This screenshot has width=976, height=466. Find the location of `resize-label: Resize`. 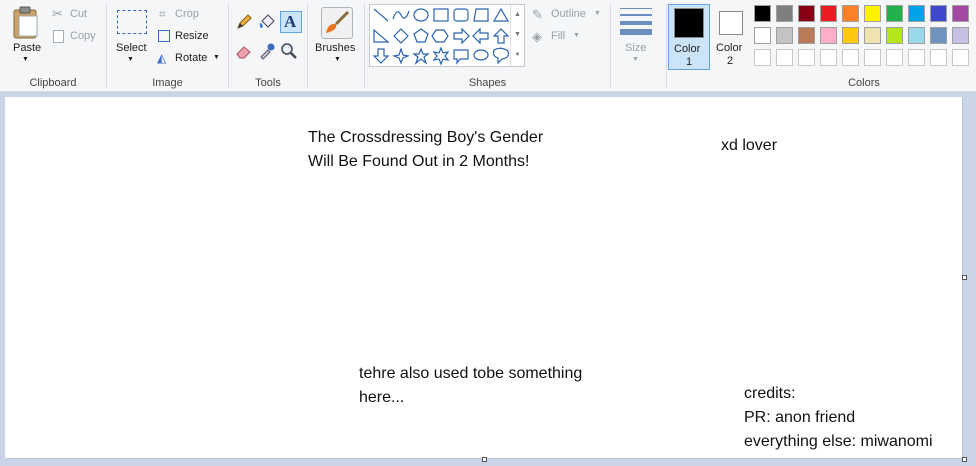

resize-label: Resize is located at coordinates (192, 36).